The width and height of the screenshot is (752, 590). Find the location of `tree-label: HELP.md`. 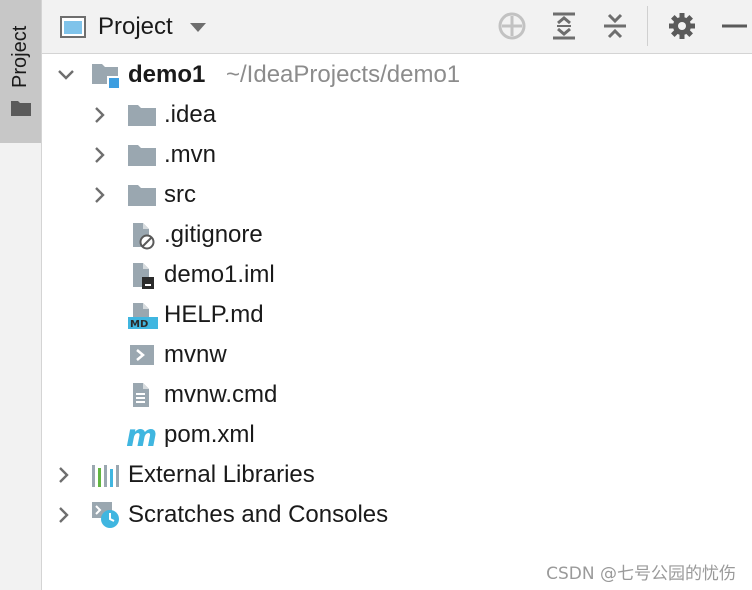

tree-label: HELP.md is located at coordinates (214, 314).